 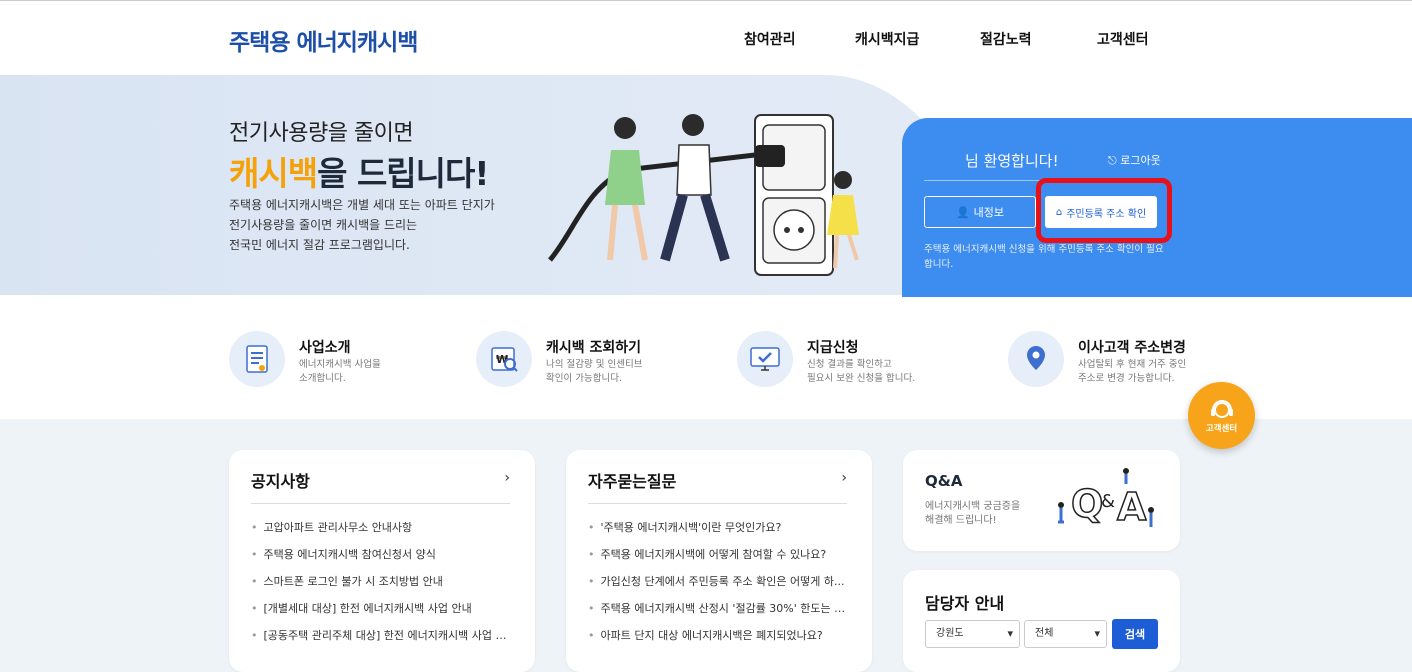 I want to click on document-list-icon, so click(x=257, y=359).